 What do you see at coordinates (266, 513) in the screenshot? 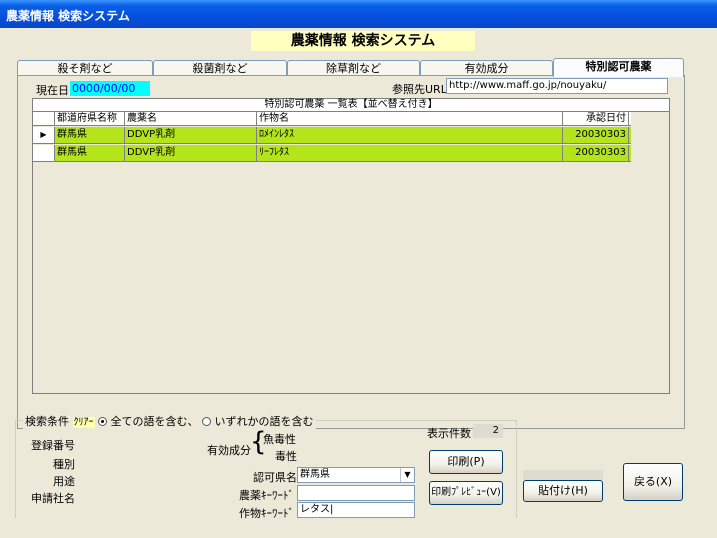
I see `crop-keyword-label: 作物ｷｰﾜｰﾄﾞ` at bounding box center [266, 513].